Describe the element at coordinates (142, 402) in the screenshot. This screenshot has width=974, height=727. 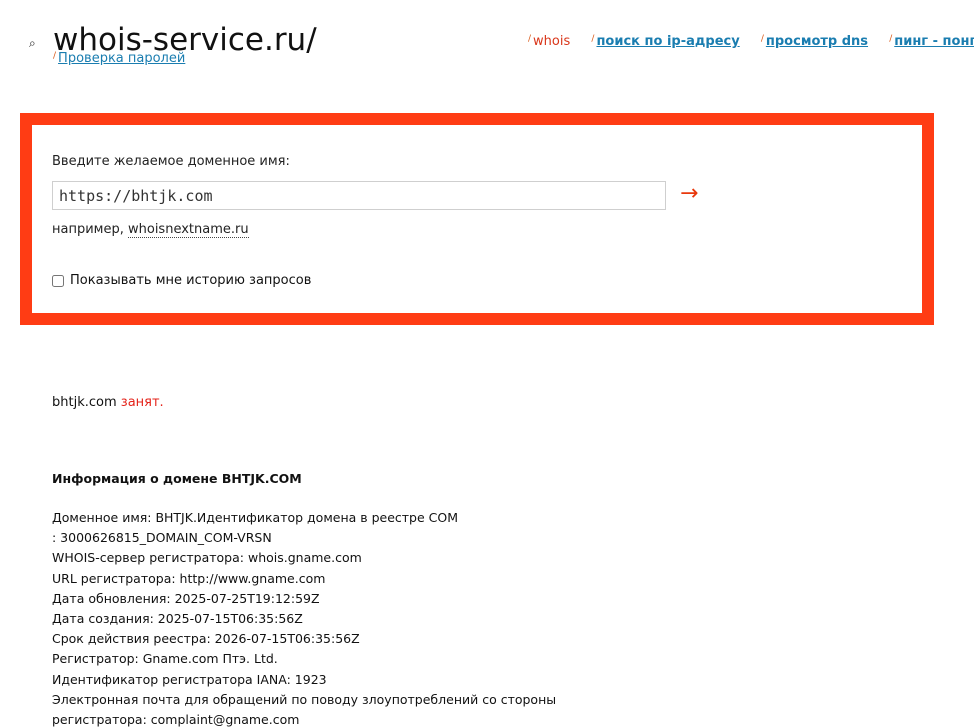
I see `status-badge: занят.` at that location.